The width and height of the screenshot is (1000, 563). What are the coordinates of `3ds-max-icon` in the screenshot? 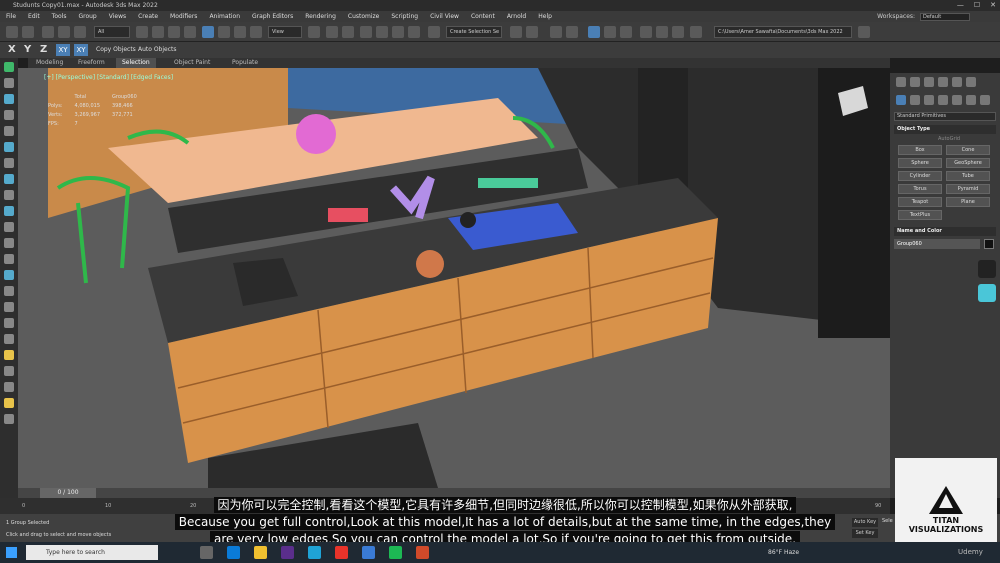 It's located at (368, 552).